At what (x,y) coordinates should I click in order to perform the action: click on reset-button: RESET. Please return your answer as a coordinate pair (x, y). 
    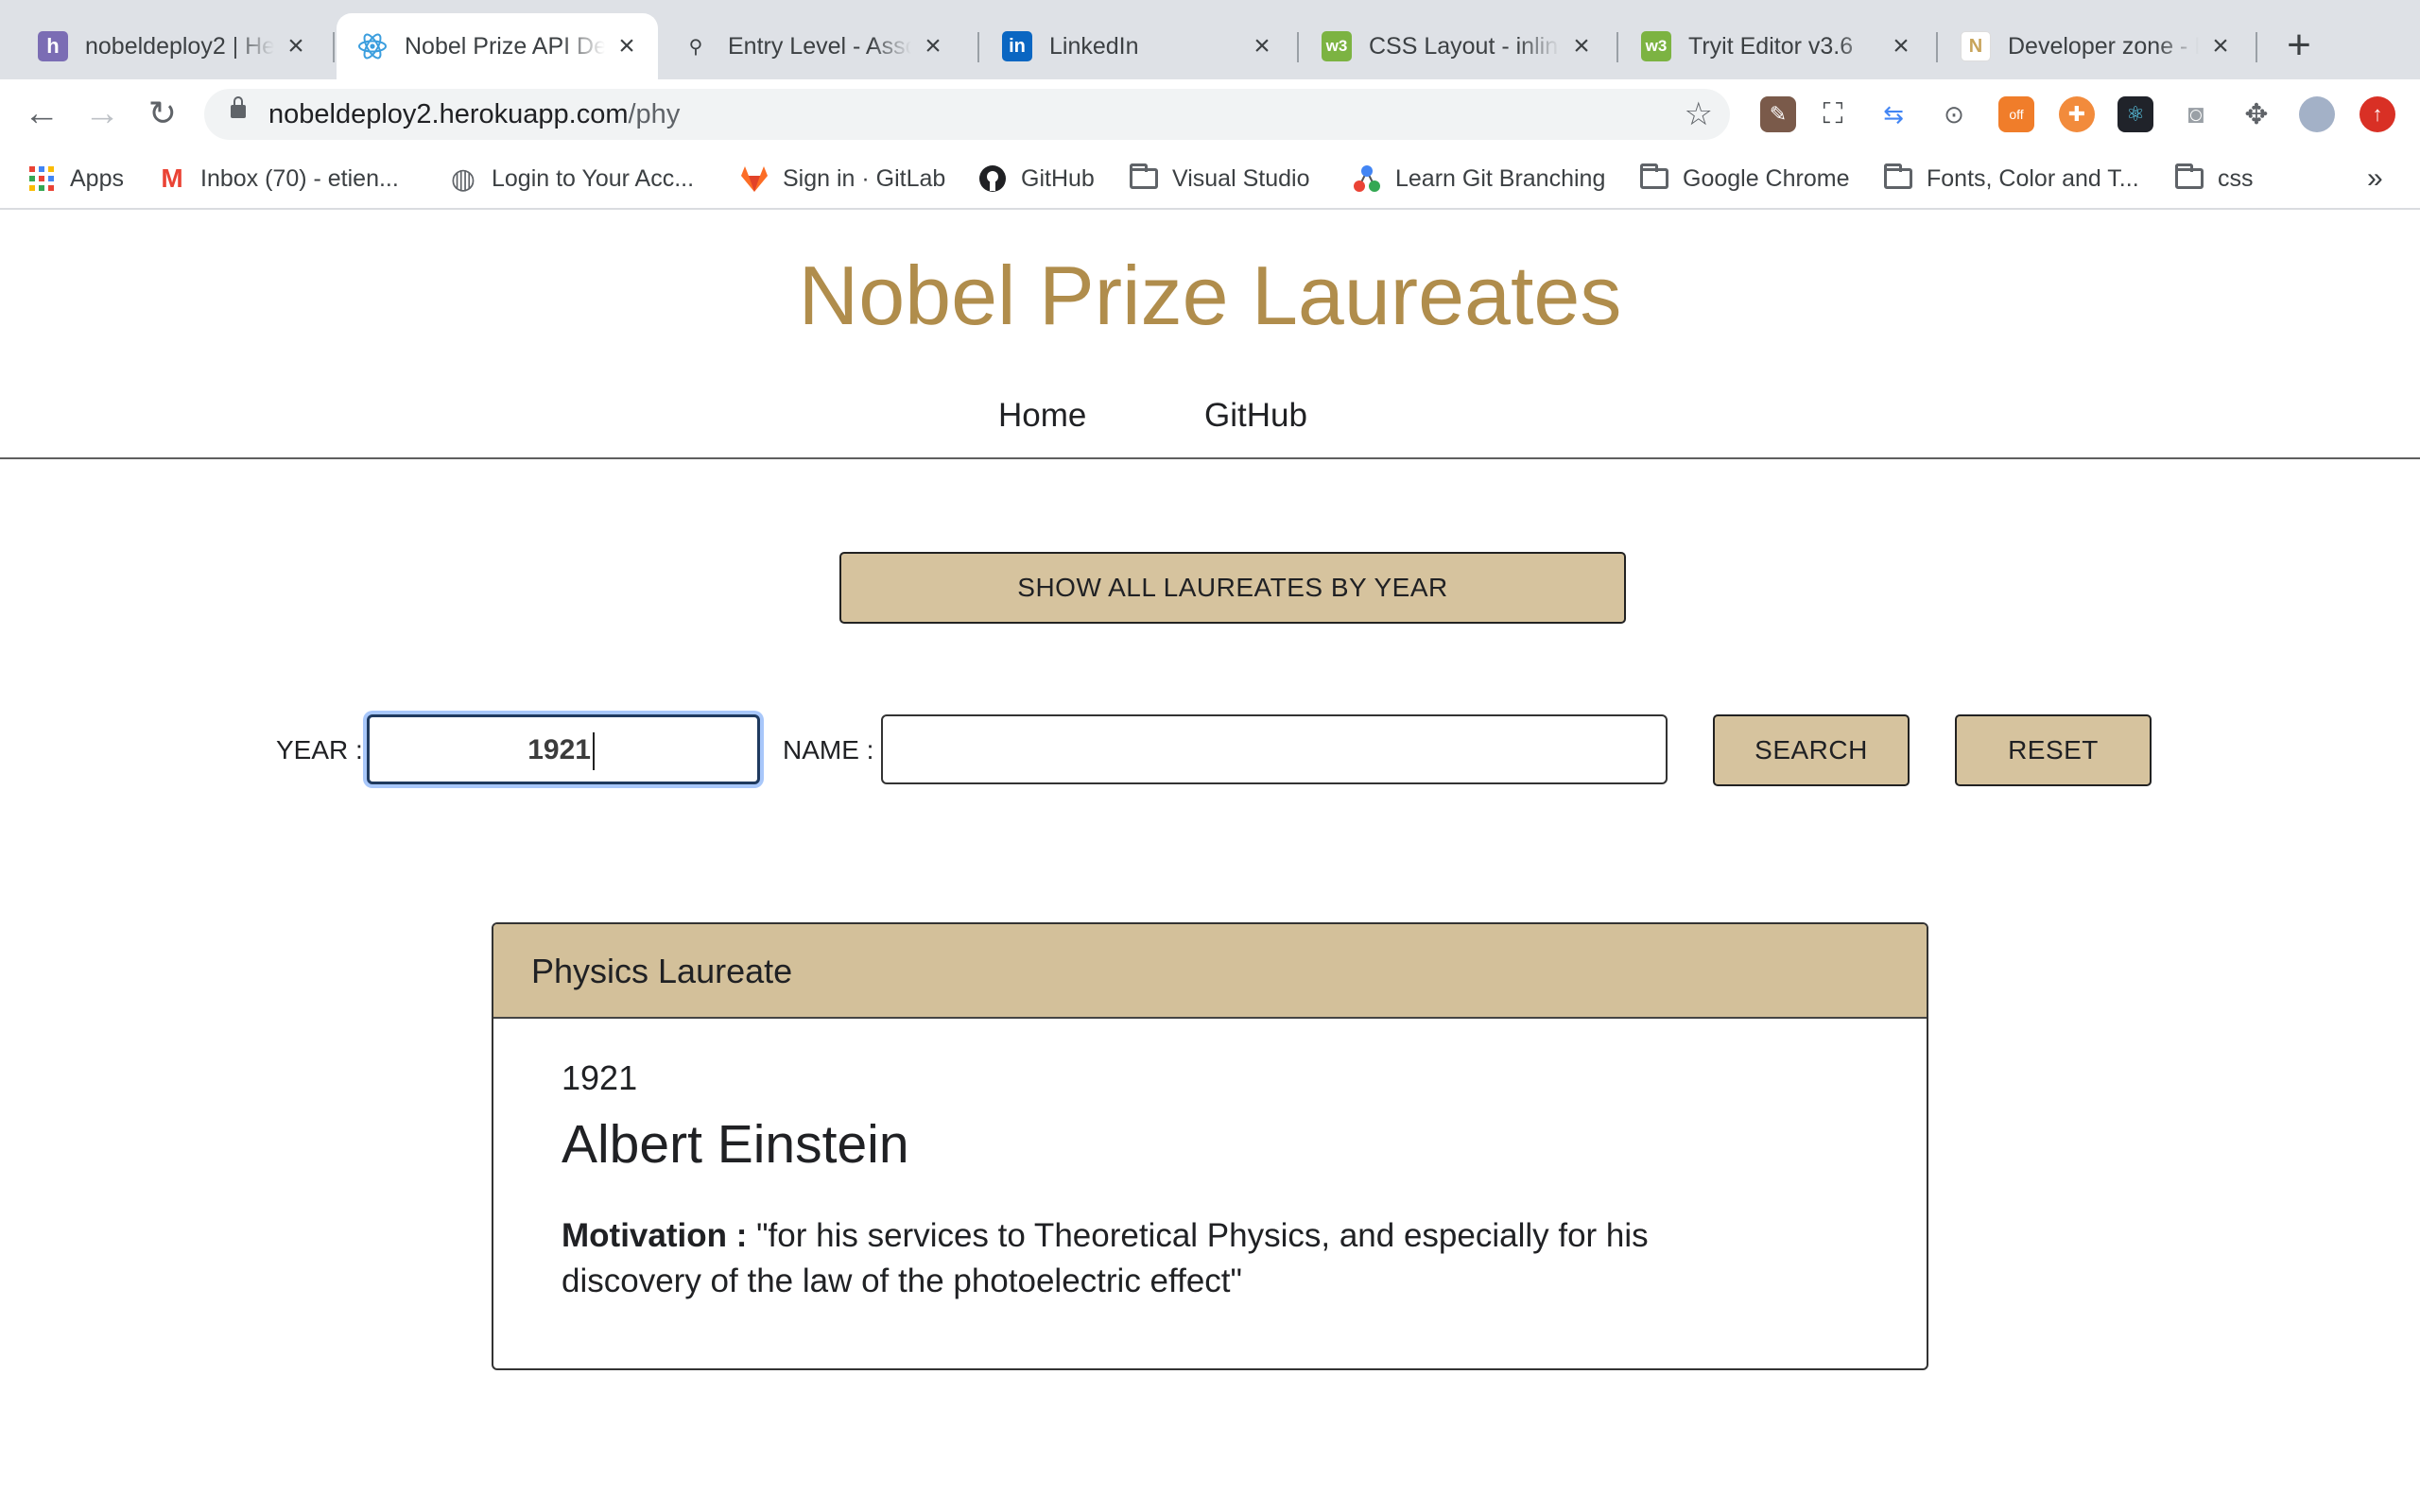
    Looking at the image, I should click on (2053, 750).